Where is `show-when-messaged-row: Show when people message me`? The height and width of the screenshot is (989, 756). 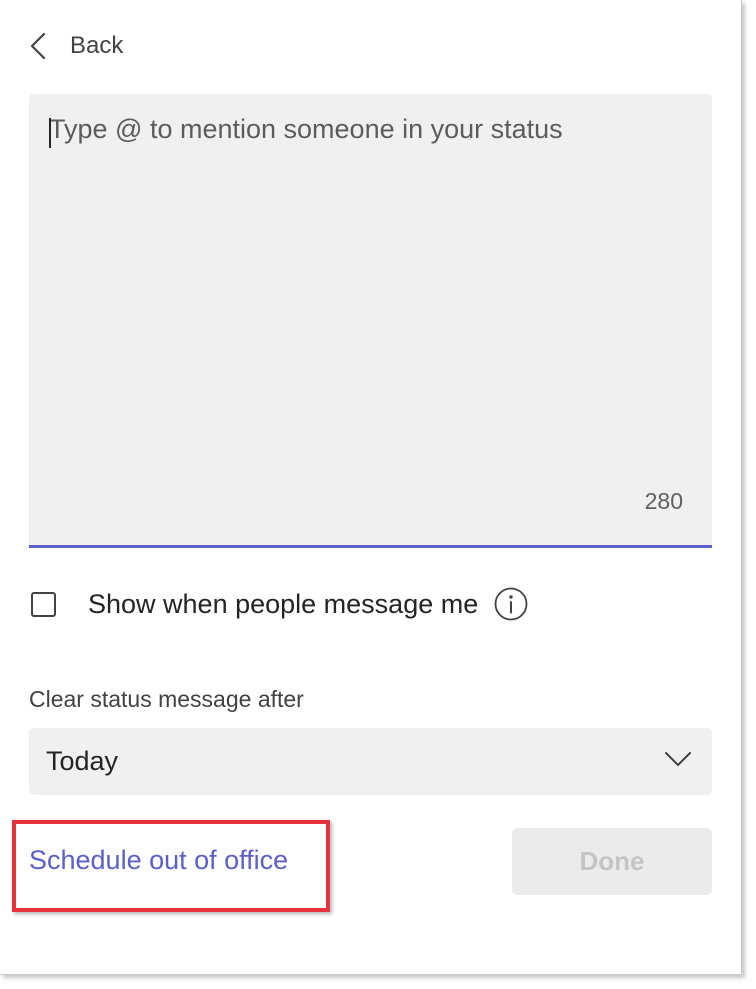 show-when-messaged-row: Show when people message me is located at coordinates (279, 604).